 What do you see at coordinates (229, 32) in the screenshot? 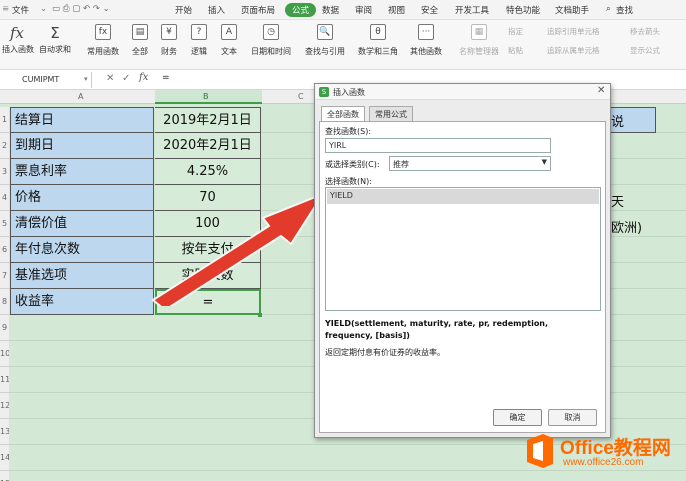
I see `text-icon: A` at bounding box center [229, 32].